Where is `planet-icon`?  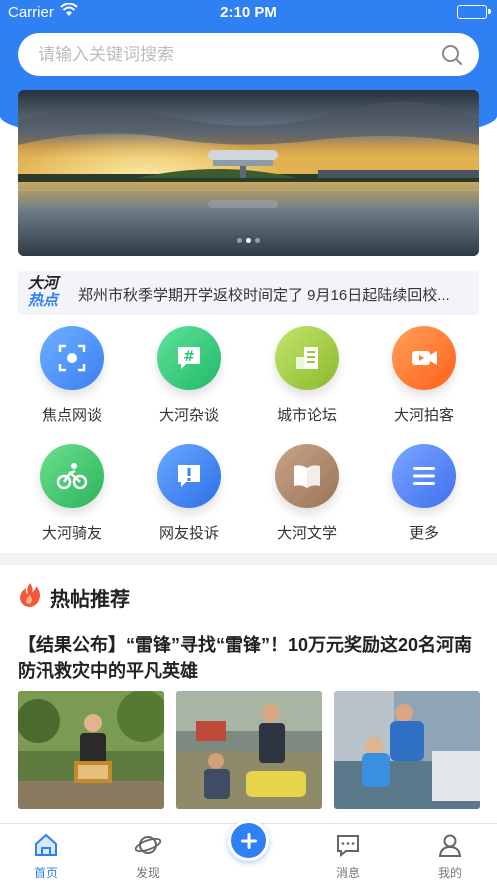
planet-icon is located at coordinates (148, 847).